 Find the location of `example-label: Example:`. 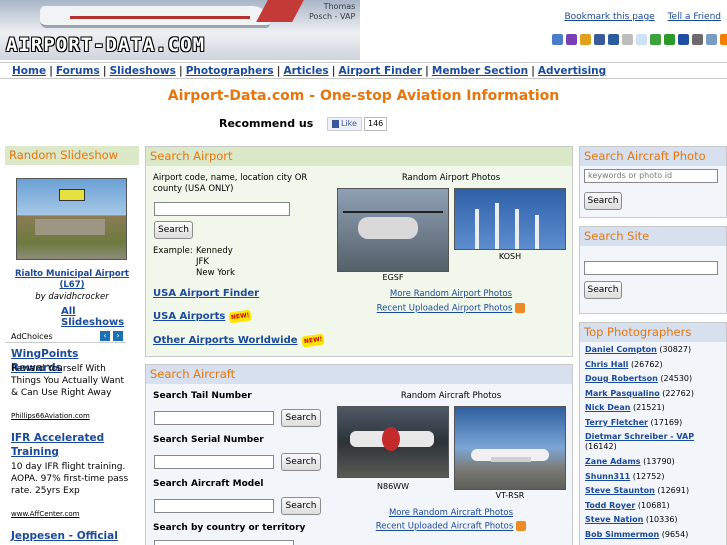

example-label: Example: is located at coordinates (173, 251).